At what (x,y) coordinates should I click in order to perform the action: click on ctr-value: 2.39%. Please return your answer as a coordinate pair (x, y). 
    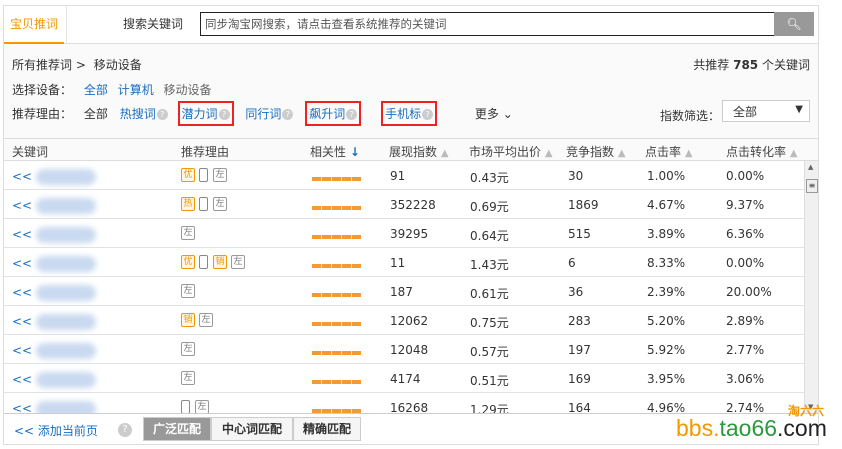
    Looking at the image, I should click on (666, 292).